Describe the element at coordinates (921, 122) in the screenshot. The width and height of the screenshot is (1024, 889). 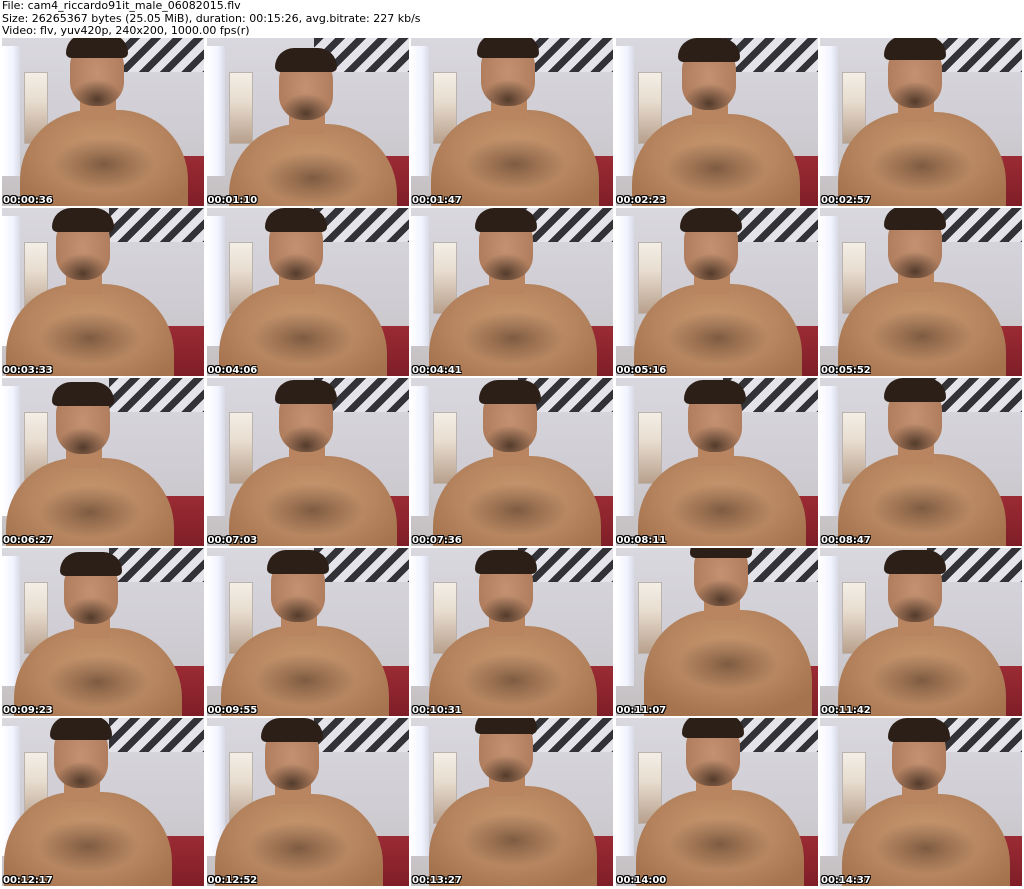
I see `video-thumbnail: 00:02:57` at that location.